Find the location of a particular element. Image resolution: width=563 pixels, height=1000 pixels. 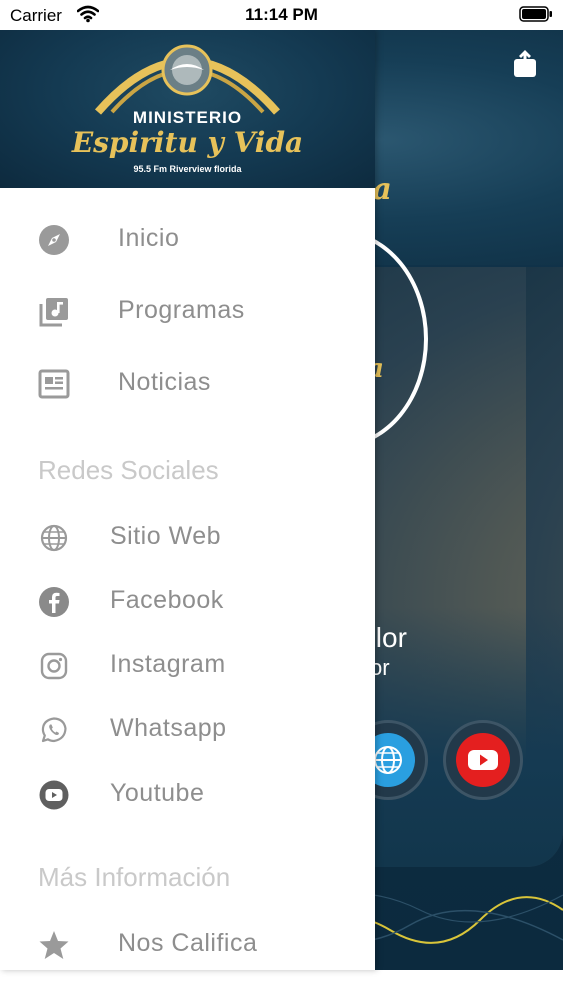

instagram-icon is located at coordinates (54, 666).